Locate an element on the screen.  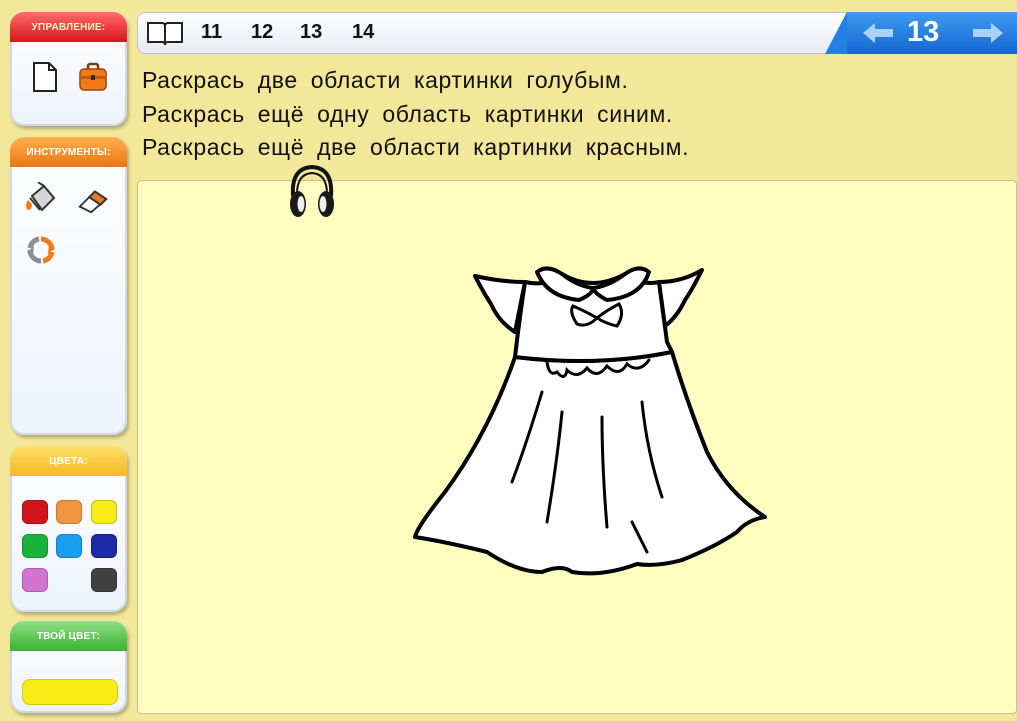
color-swatch-light-blue is located at coordinates (69, 546).